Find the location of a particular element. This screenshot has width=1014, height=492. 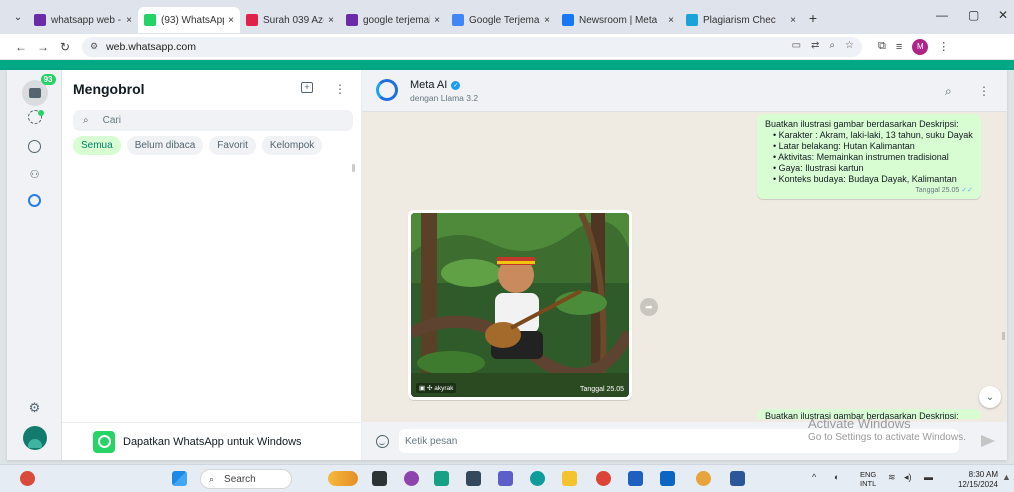

filter-chip: Semua is located at coordinates (97, 145).